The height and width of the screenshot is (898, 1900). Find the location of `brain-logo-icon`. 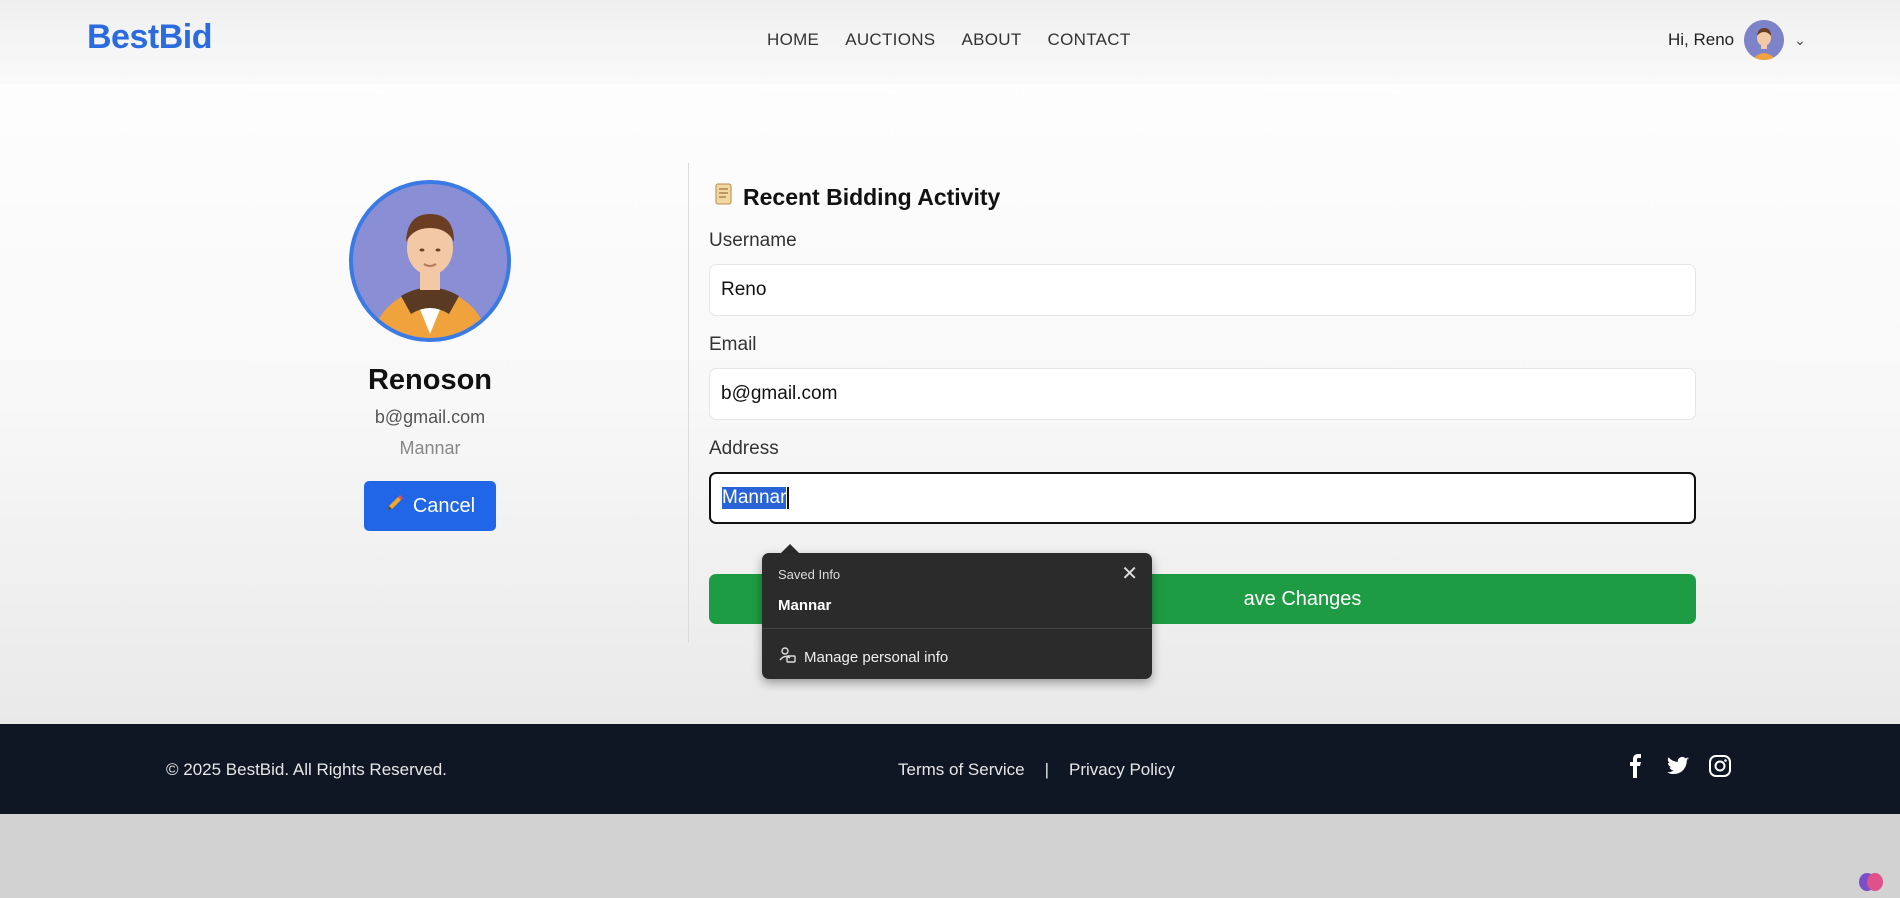

brain-logo-icon is located at coordinates (1871, 882).